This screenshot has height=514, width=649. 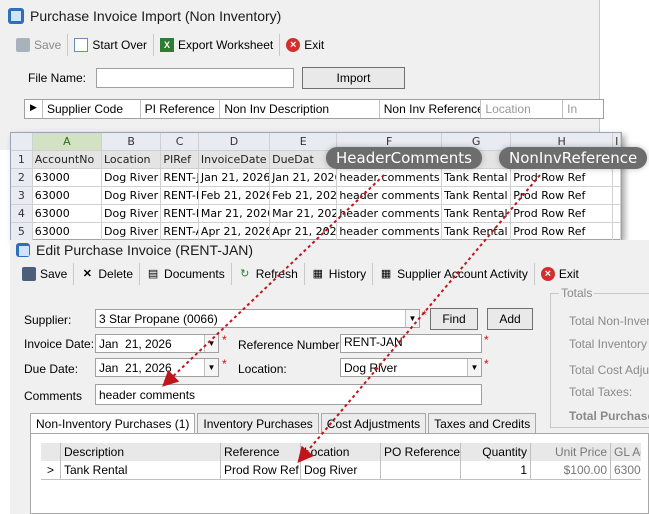 What do you see at coordinates (421, 452) in the screenshot?
I see `col-po-reference: PO Reference` at bounding box center [421, 452].